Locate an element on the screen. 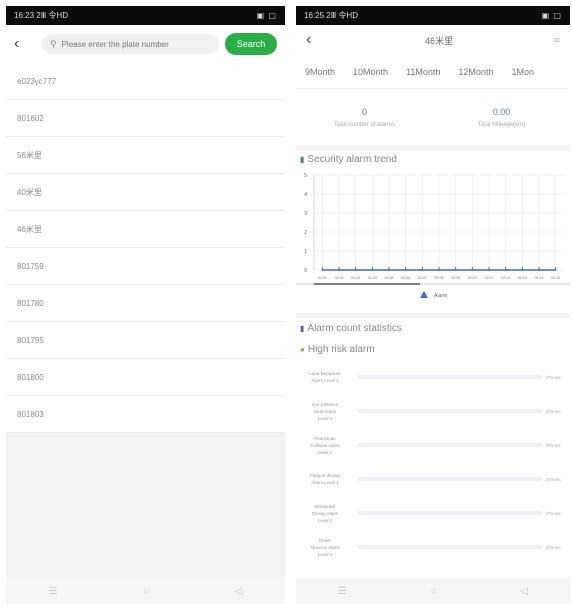  status-time: 16:25 2Ⅲ 令HD is located at coordinates (331, 15).